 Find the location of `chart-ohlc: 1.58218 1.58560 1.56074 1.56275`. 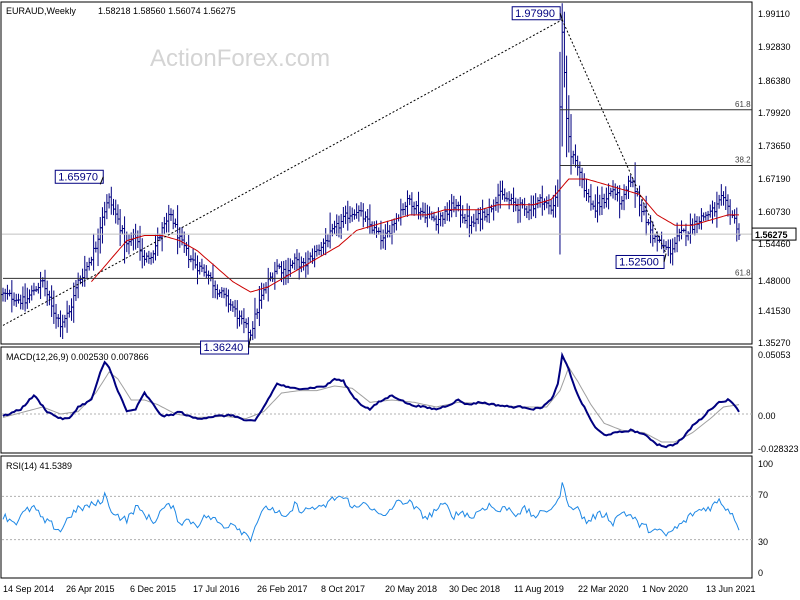

chart-ohlc: 1.58218 1.58560 1.56074 1.56275 is located at coordinates (167, 11).